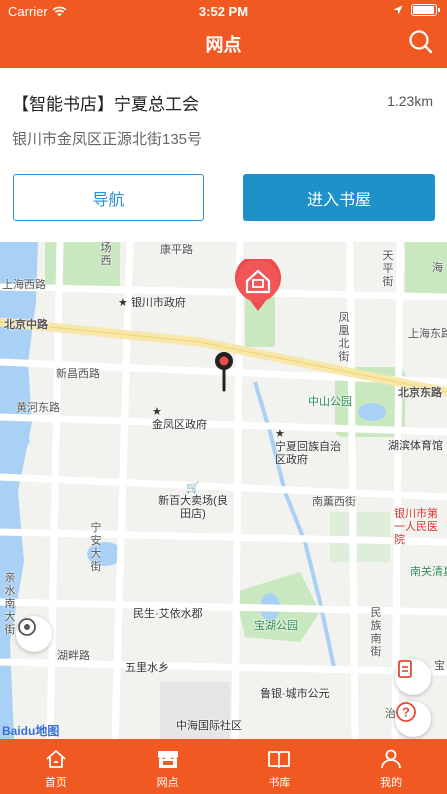 This screenshot has height=794, width=447. I want to click on store-distance: 1.23km, so click(410, 101).